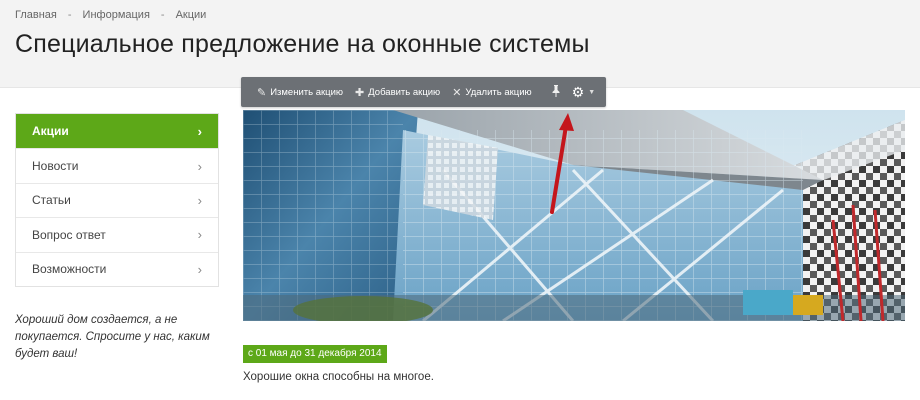  Describe the element at coordinates (360, 92) in the screenshot. I see `plus-icon: ✚` at that location.